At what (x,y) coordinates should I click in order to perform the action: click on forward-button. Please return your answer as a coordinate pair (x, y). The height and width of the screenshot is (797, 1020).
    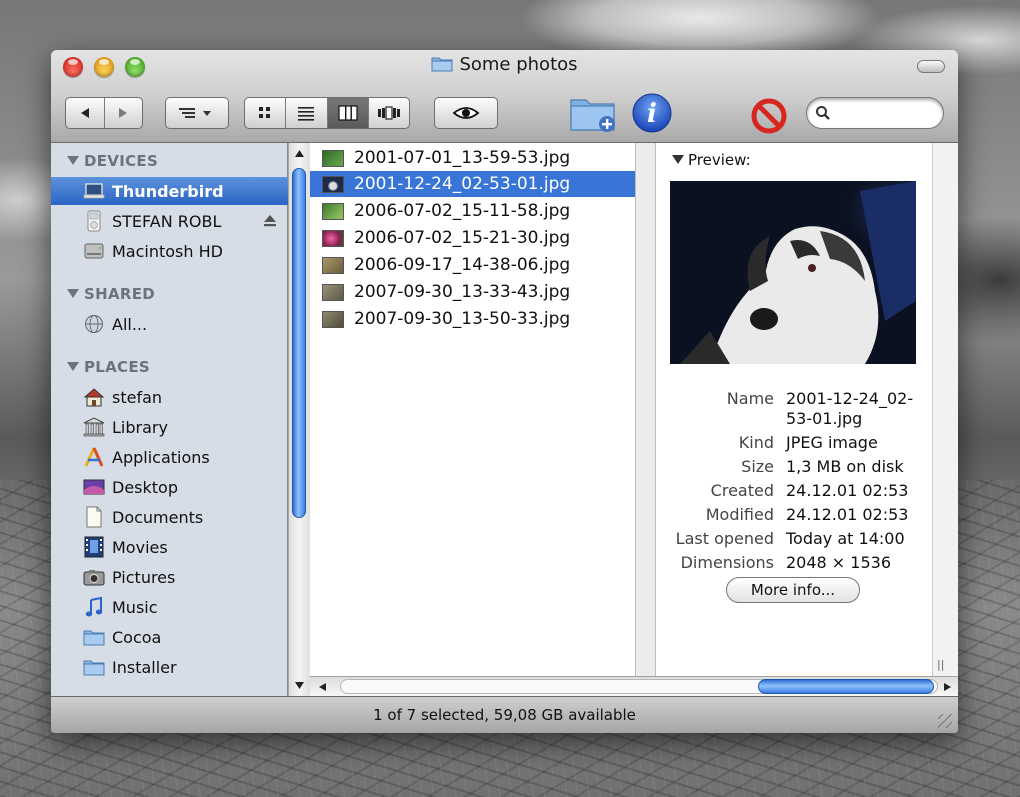
    Looking at the image, I should click on (124, 113).